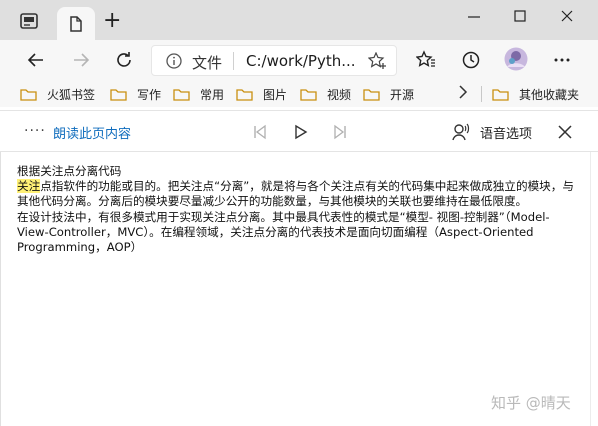 The width and height of the screenshot is (598, 426). Describe the element at coordinates (516, 59) in the screenshot. I see `avatar` at that location.